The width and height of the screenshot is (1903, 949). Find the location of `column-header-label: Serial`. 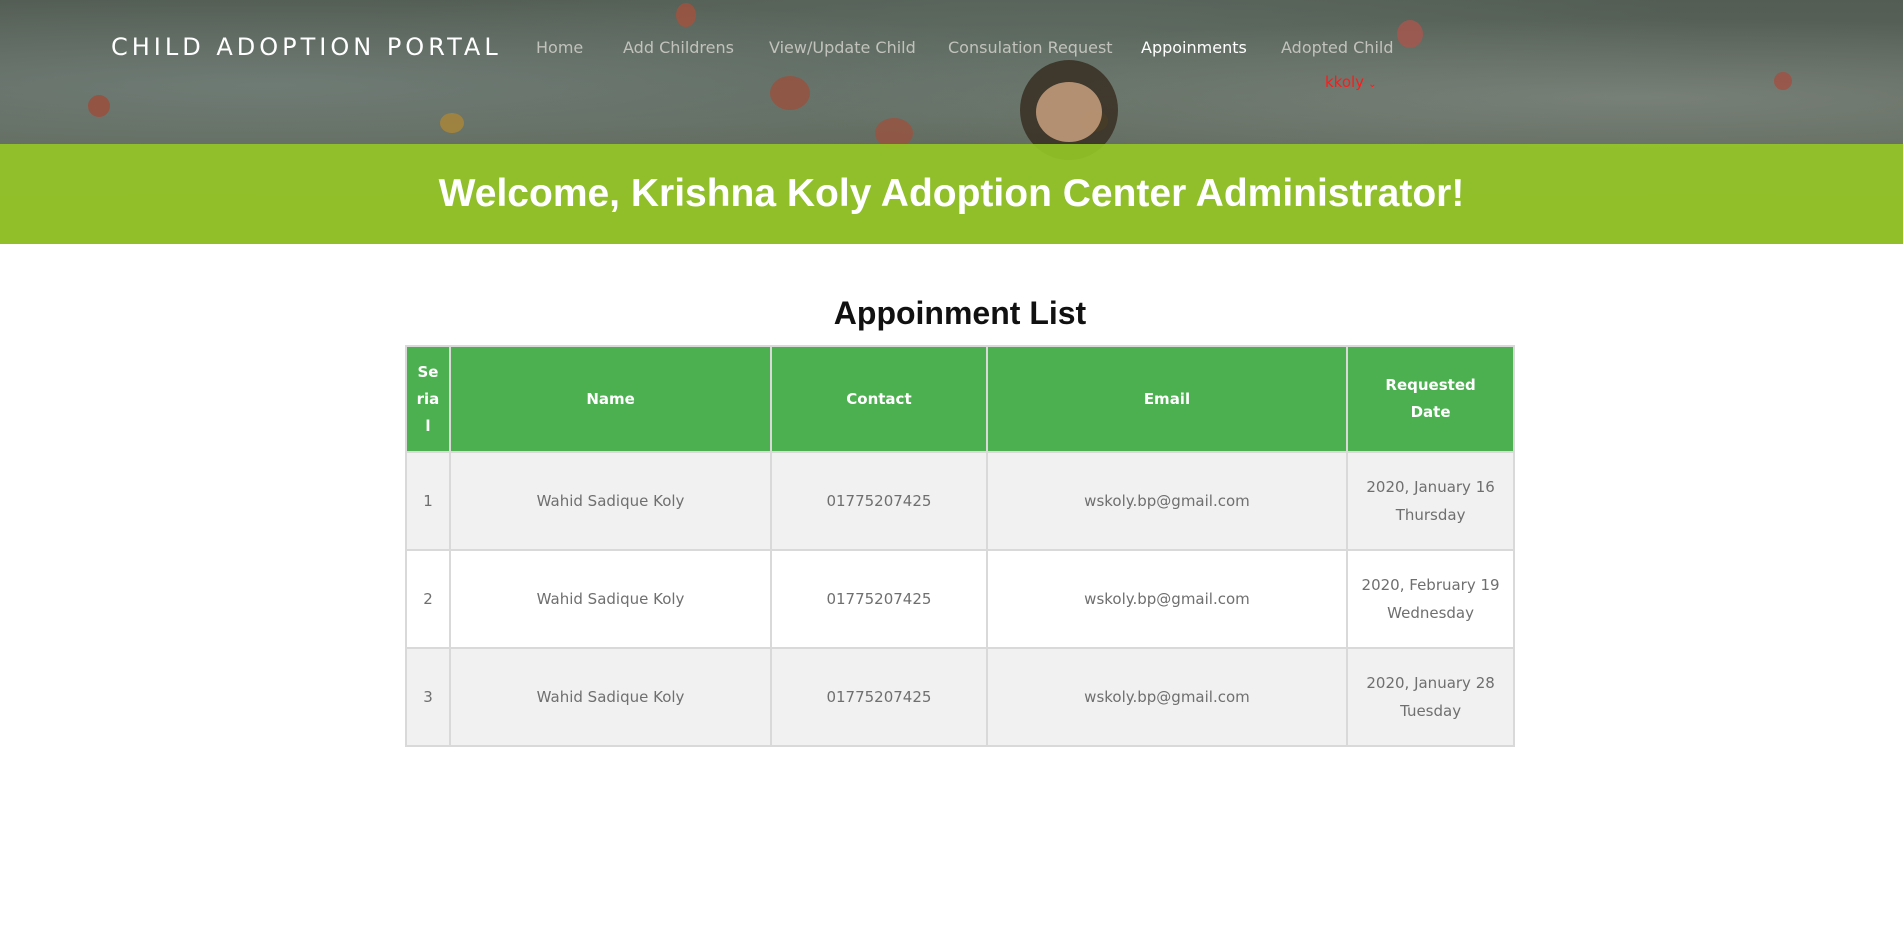

column-header-label: Serial is located at coordinates (428, 398).